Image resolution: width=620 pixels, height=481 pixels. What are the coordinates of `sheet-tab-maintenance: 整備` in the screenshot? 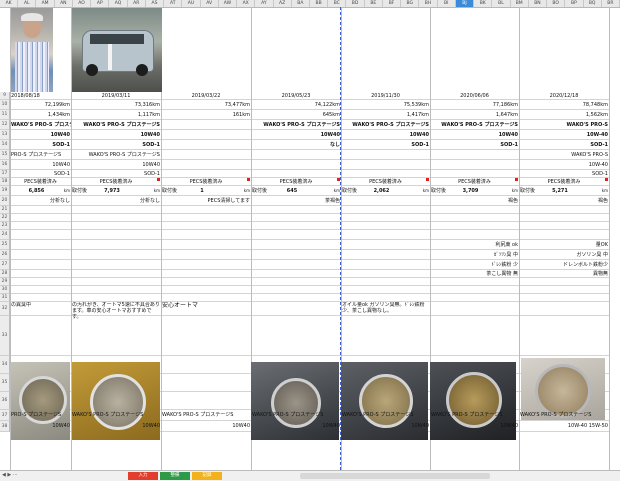 It's located at (175, 476).